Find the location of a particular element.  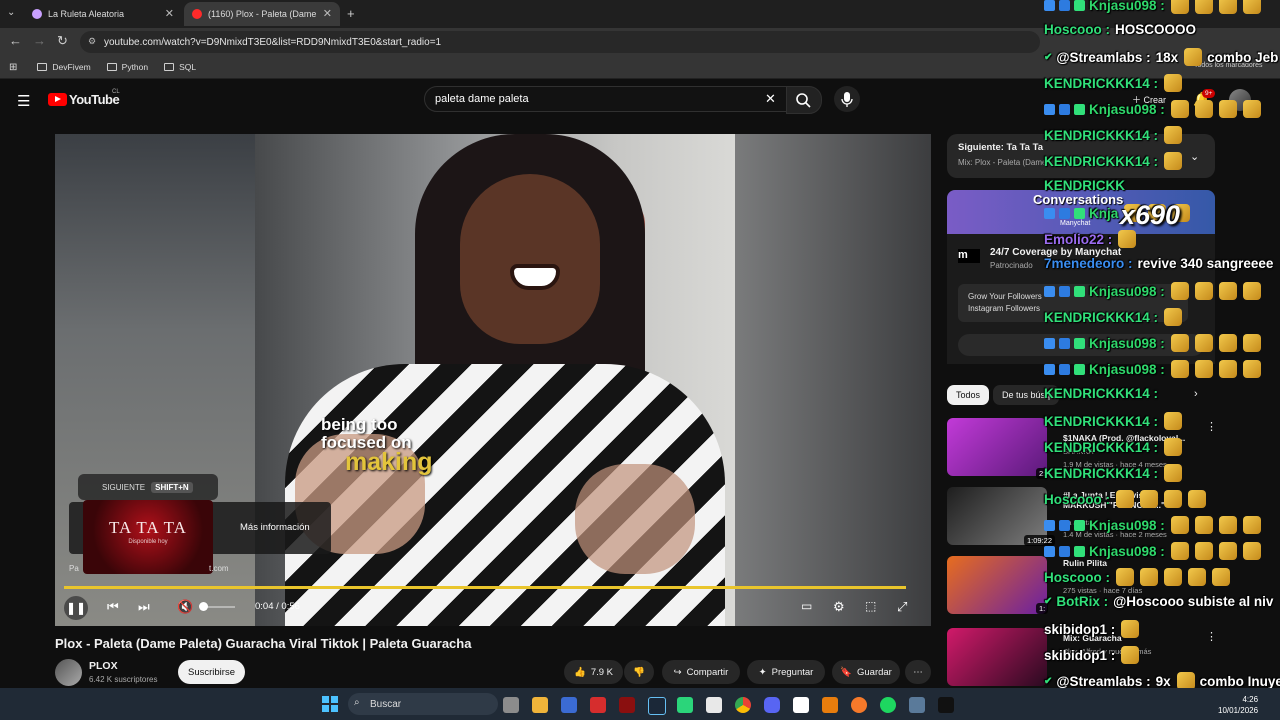

theater-mode-button: ⬚ is located at coordinates (870, 606).